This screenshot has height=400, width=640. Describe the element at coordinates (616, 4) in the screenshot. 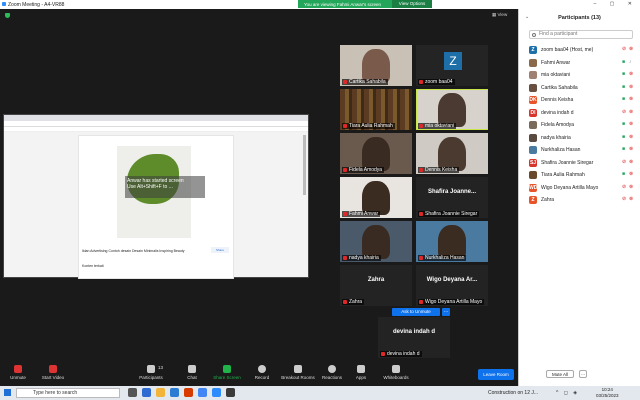

I see `window-controls: – ▢ ✕` at that location.